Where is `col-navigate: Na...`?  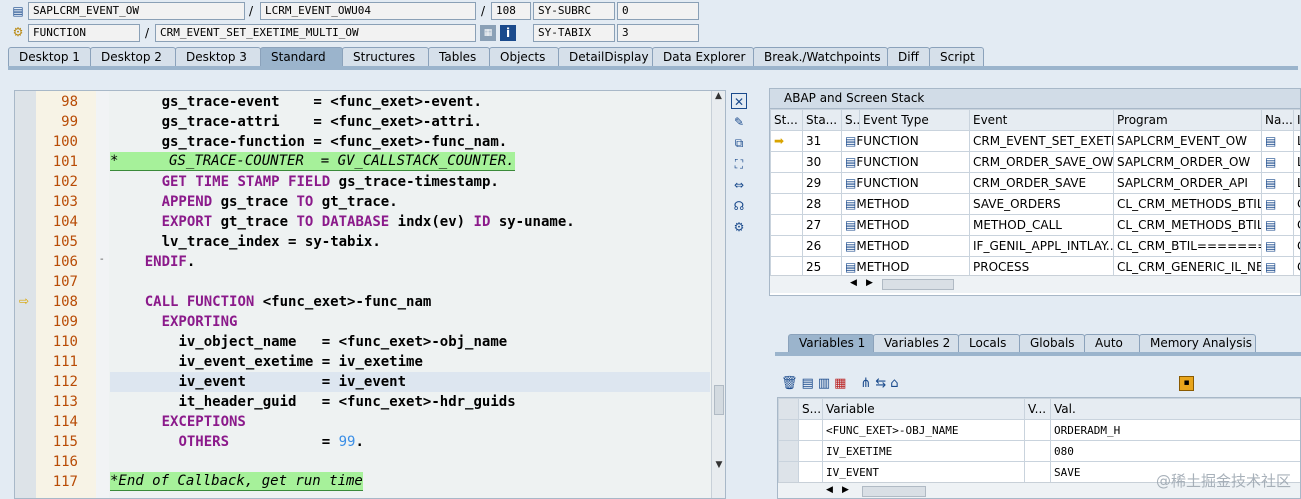
col-navigate: Na... is located at coordinates (1277, 120).